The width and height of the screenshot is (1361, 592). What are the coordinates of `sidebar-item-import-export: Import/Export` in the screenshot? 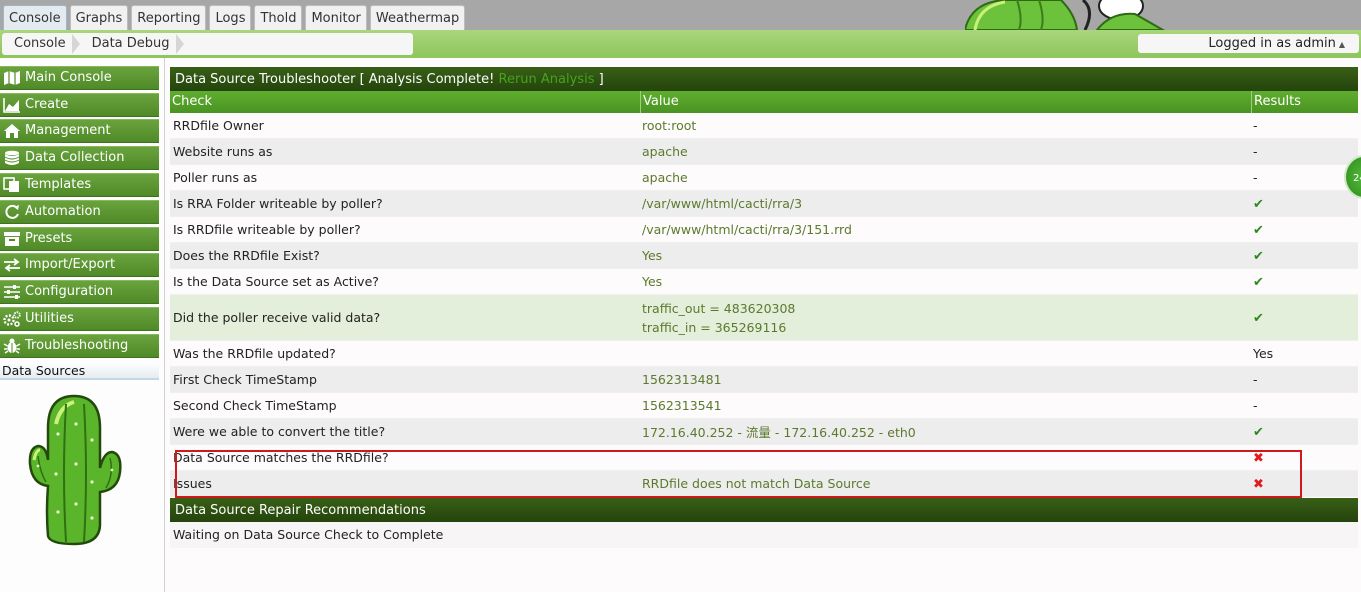 It's located at (79, 265).